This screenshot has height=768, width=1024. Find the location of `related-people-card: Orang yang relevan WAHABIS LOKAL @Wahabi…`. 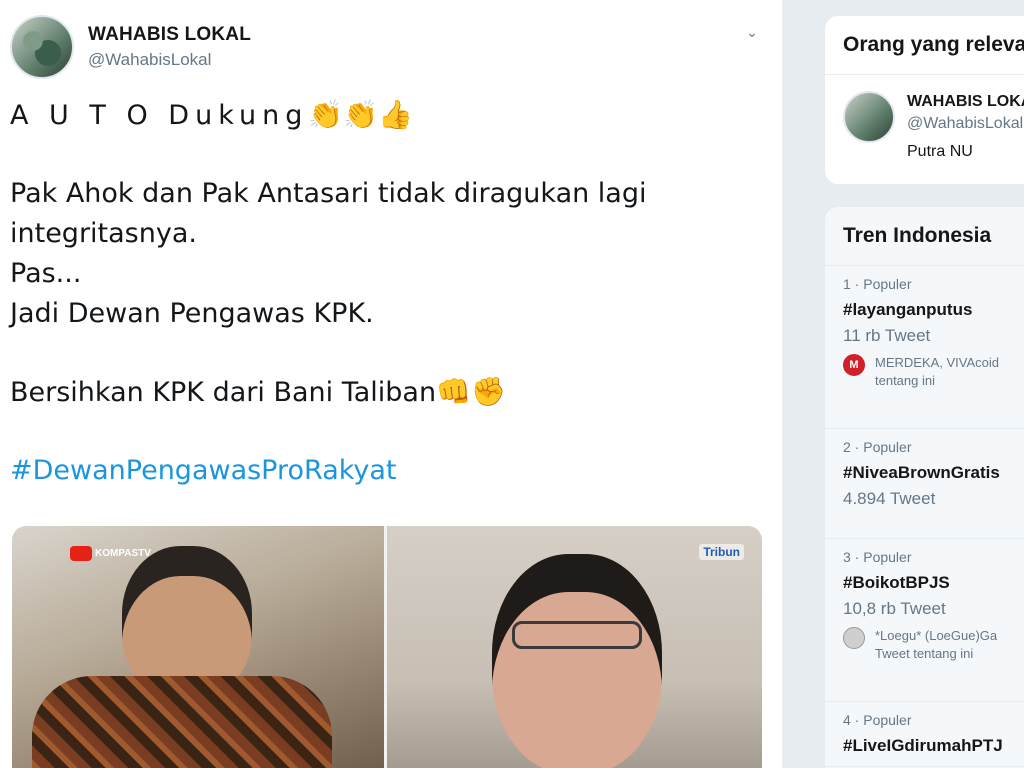

related-people-card: Orang yang relevan WAHABIS LOKAL @Wahabi… is located at coordinates (924, 100).